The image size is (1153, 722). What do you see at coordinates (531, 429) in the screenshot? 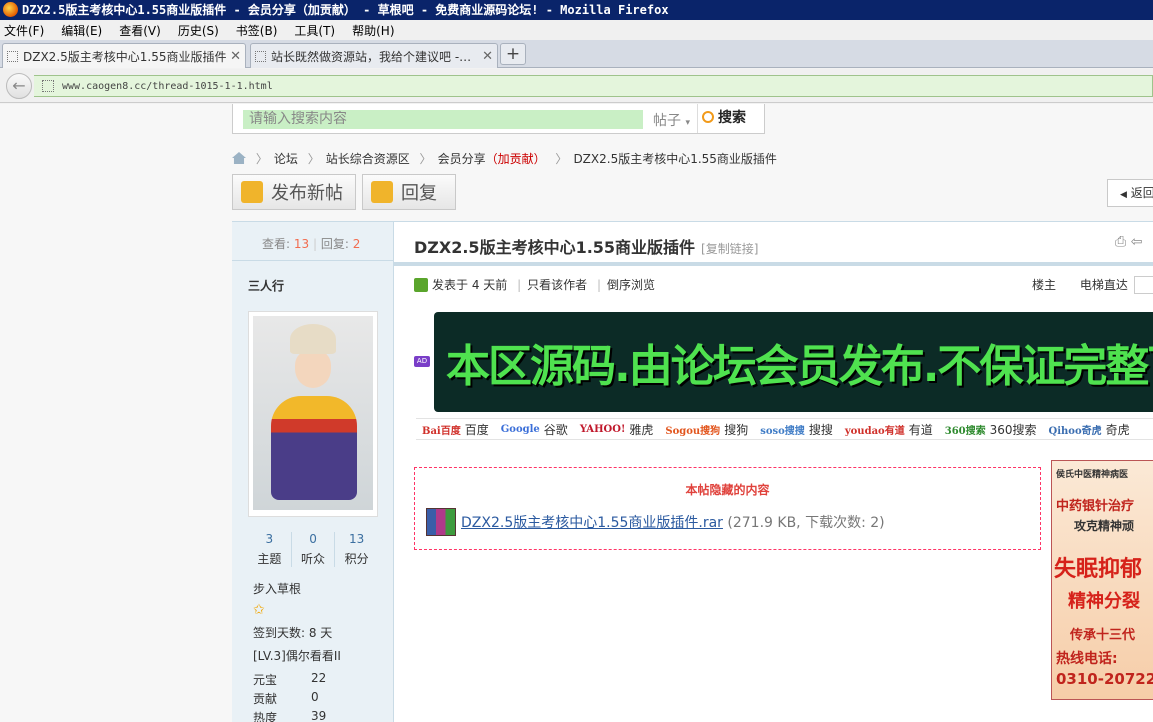
I see `engine-google: Google 谷歌` at bounding box center [531, 429].